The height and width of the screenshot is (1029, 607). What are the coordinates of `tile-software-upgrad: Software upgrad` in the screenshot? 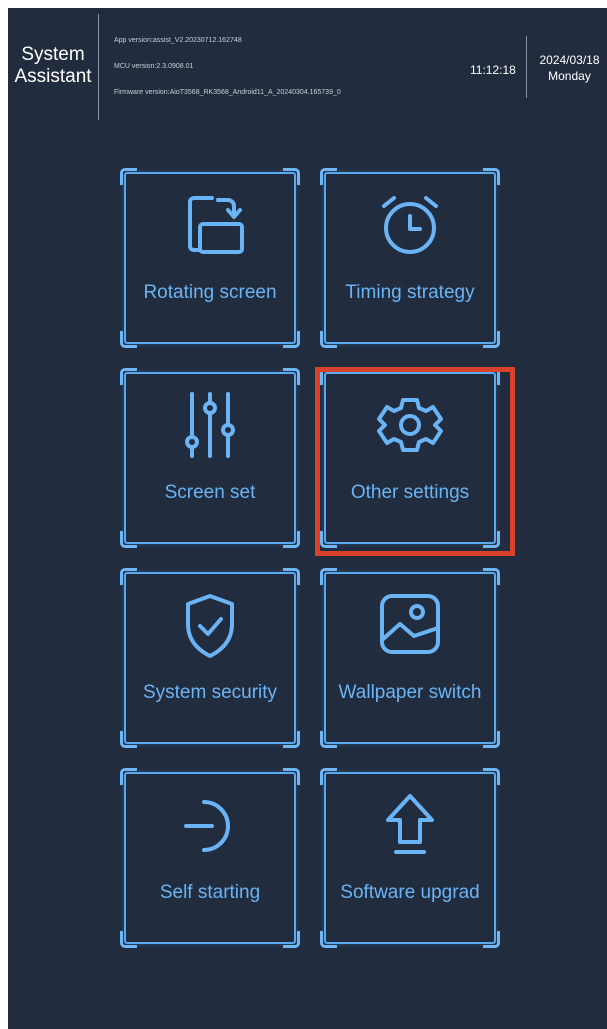 It's located at (410, 858).